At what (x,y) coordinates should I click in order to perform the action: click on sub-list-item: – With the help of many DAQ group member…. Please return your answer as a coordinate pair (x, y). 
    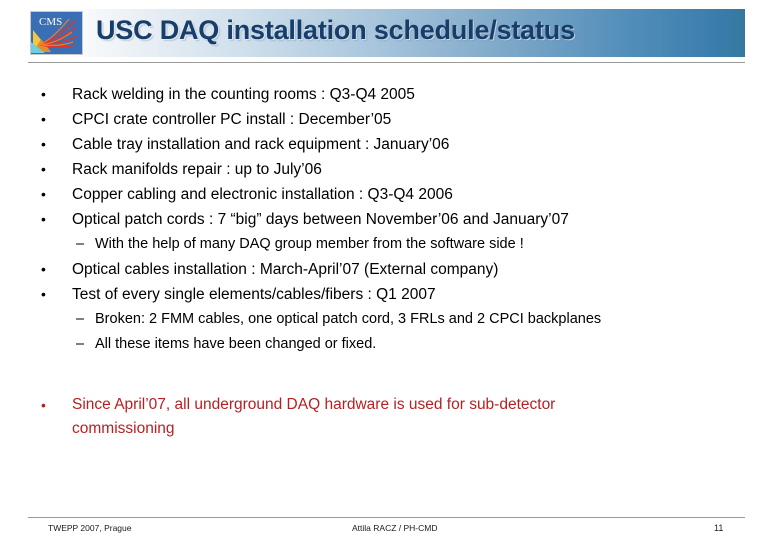
    Looking at the image, I should click on (390, 244).